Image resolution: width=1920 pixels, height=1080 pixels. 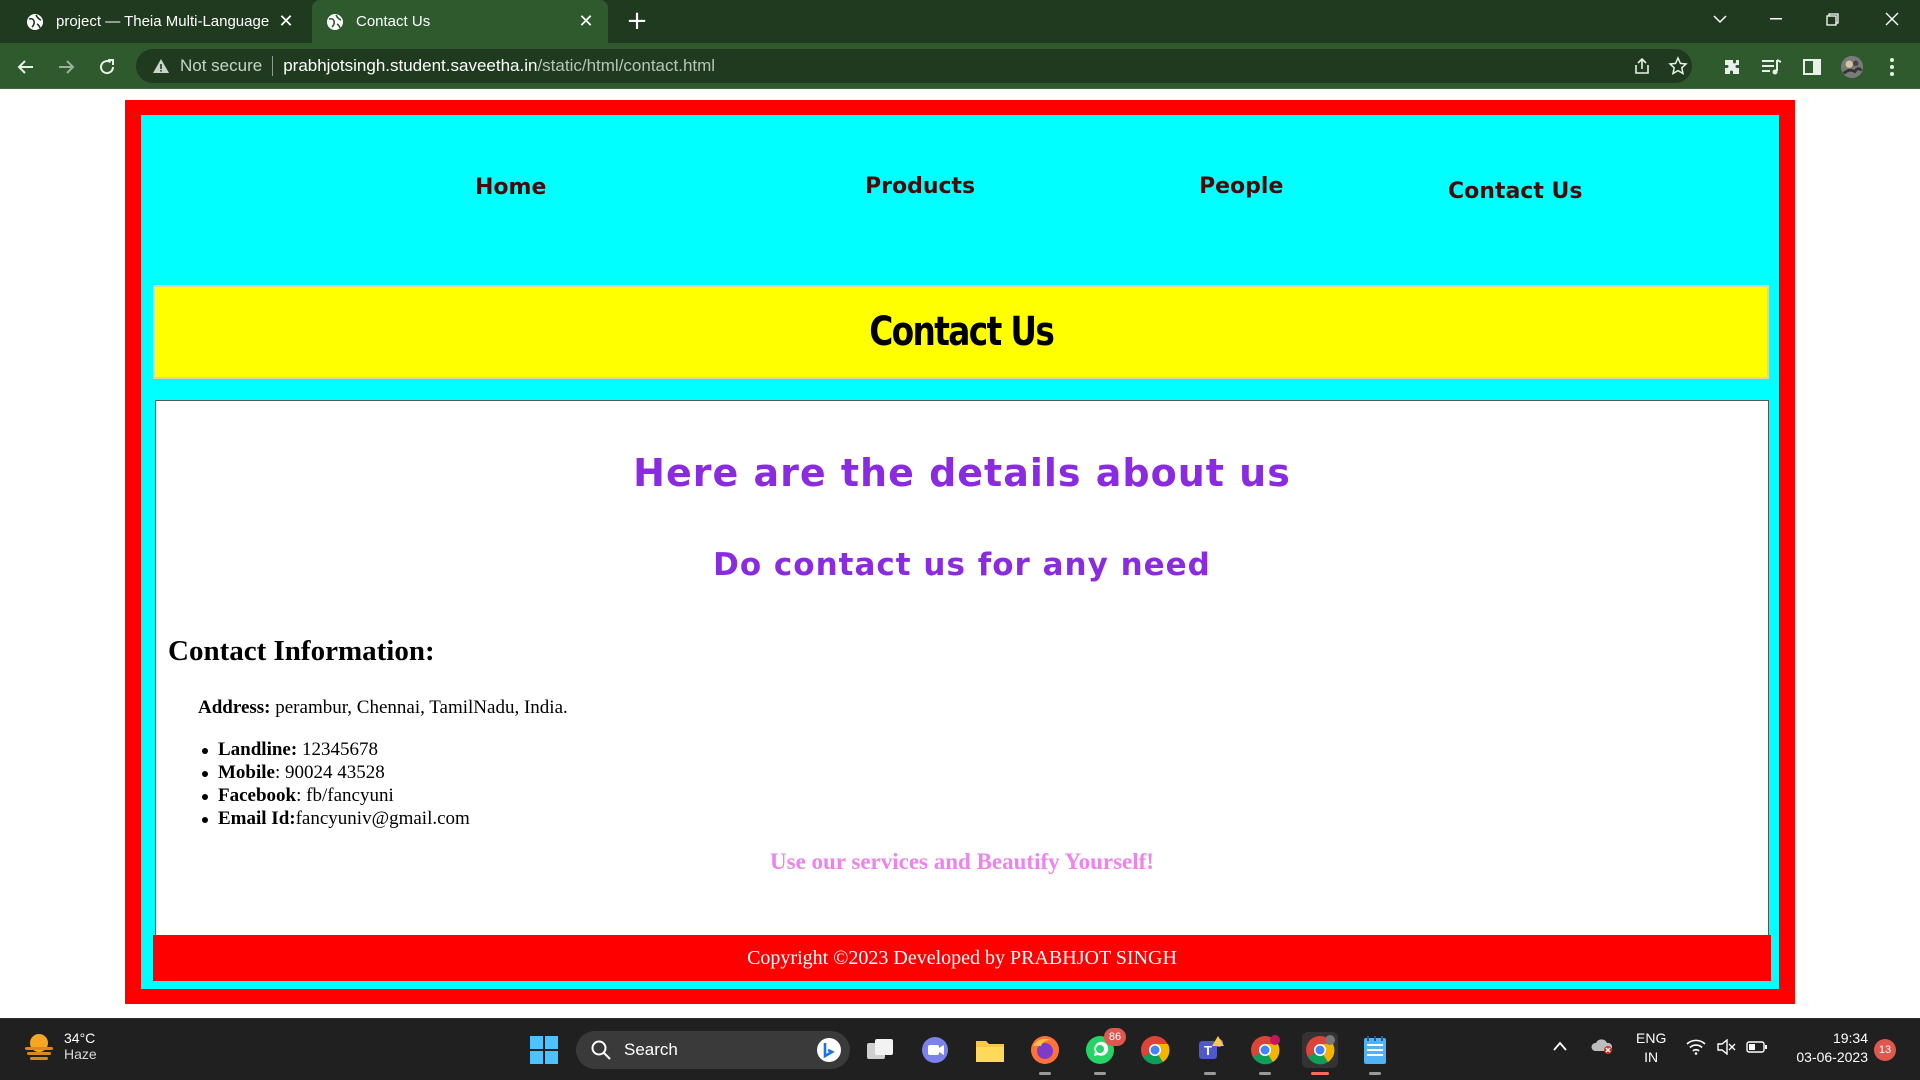 What do you see at coordinates (1678, 66) in the screenshot?
I see `bookmark-star-icon` at bounding box center [1678, 66].